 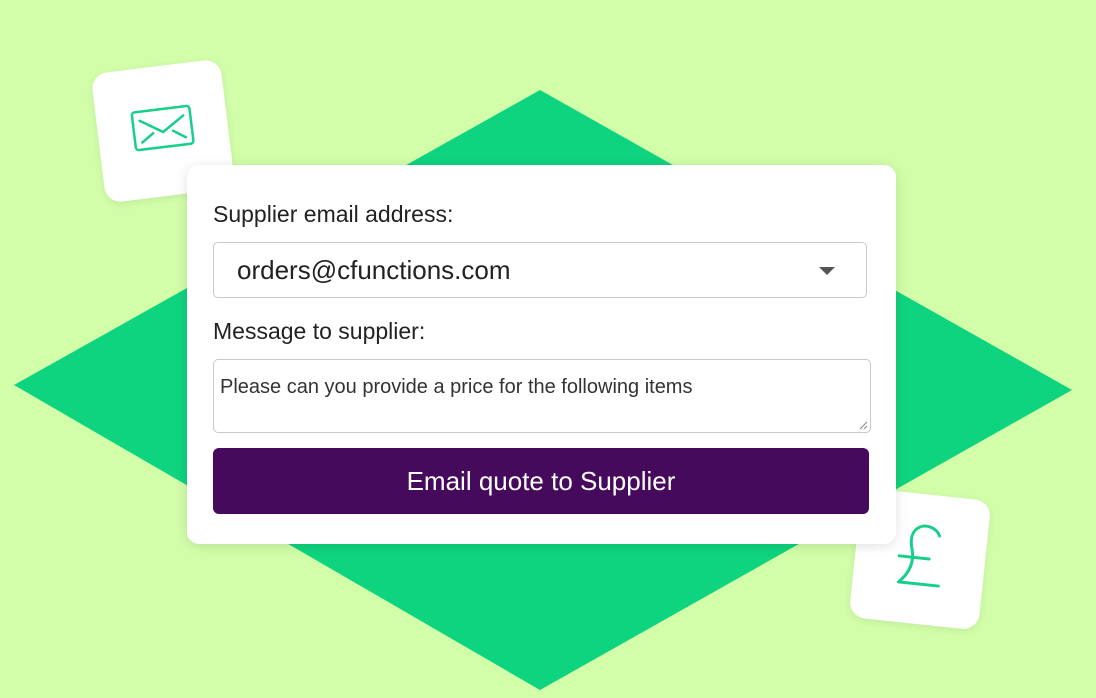 What do you see at coordinates (333, 214) in the screenshot?
I see `supplier-email-label: Supplier email address:` at bounding box center [333, 214].